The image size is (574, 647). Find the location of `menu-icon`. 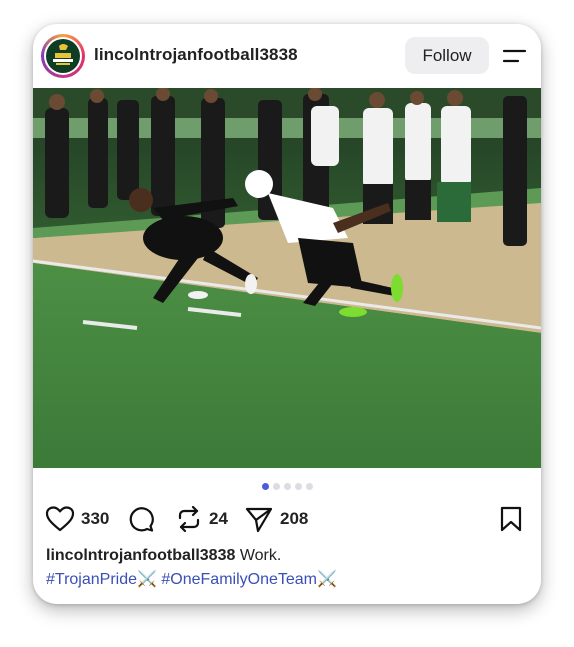

menu-icon is located at coordinates (514, 56).